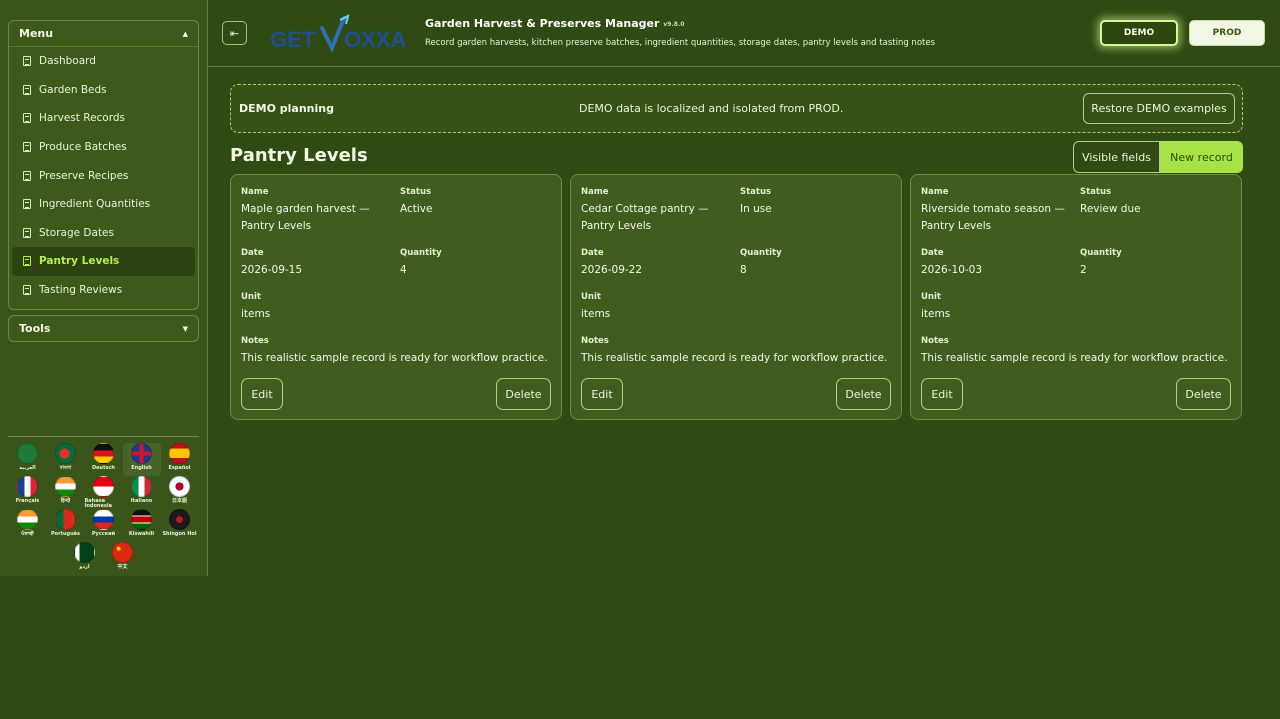 This screenshot has height=719, width=1280. Describe the element at coordinates (84, 567) in the screenshot. I see `language-label: اردو` at that location.